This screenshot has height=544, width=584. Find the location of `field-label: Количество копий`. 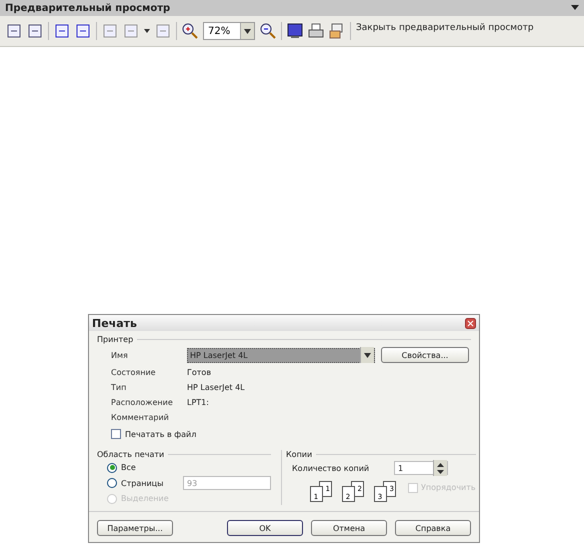

field-label: Количество копий is located at coordinates (331, 468).